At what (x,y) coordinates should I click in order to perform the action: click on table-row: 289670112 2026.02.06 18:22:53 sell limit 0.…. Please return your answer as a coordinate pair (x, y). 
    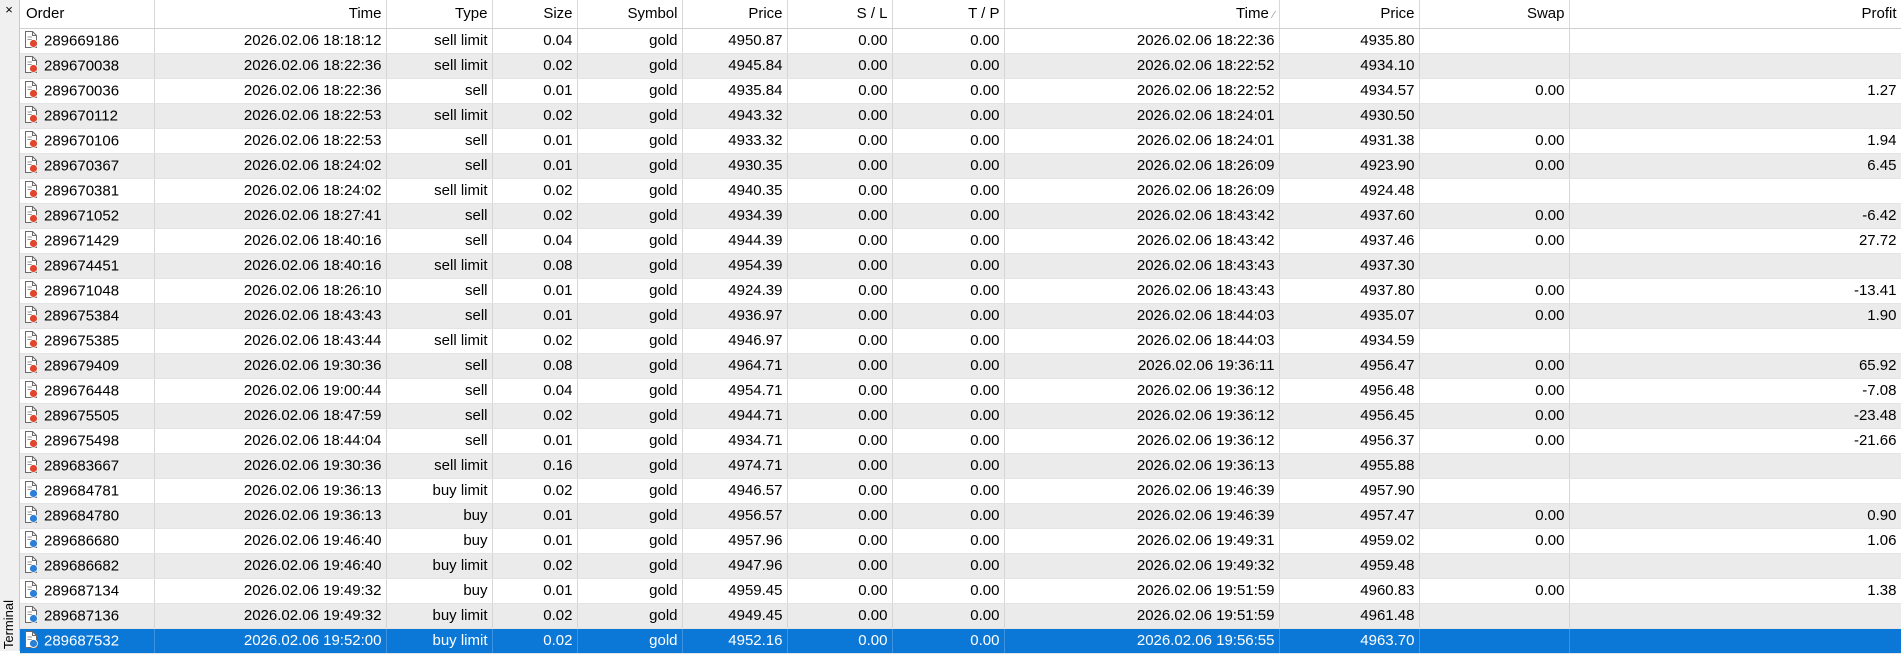
    Looking at the image, I should click on (960, 116).